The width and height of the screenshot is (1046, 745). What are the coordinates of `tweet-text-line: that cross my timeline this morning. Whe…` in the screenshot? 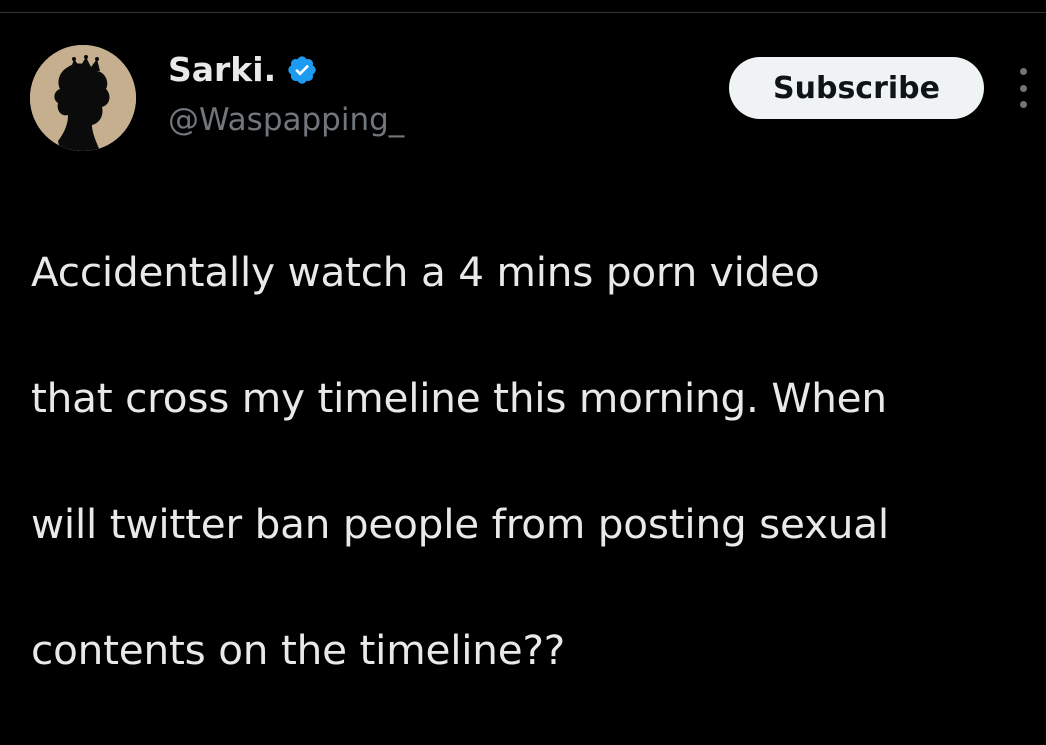 It's located at (459, 398).